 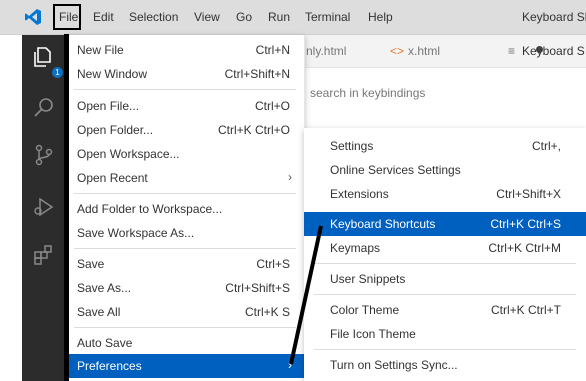 I want to click on menu-item-color-theme: Color Theme Ctrl+K Ctrl+T, so click(x=445, y=310).